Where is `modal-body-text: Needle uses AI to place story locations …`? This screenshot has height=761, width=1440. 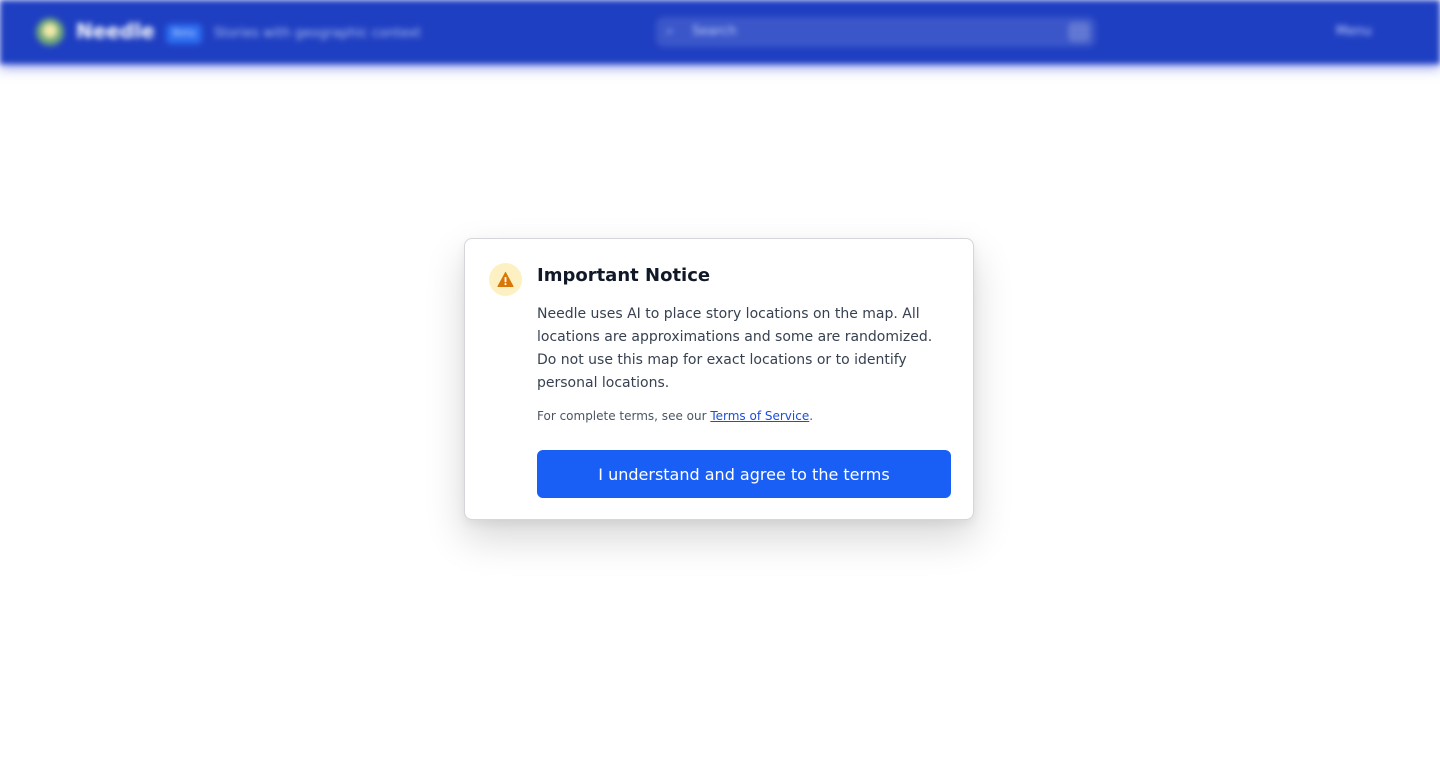
modal-body-text: Needle uses AI to place story locations … is located at coordinates (735, 348).